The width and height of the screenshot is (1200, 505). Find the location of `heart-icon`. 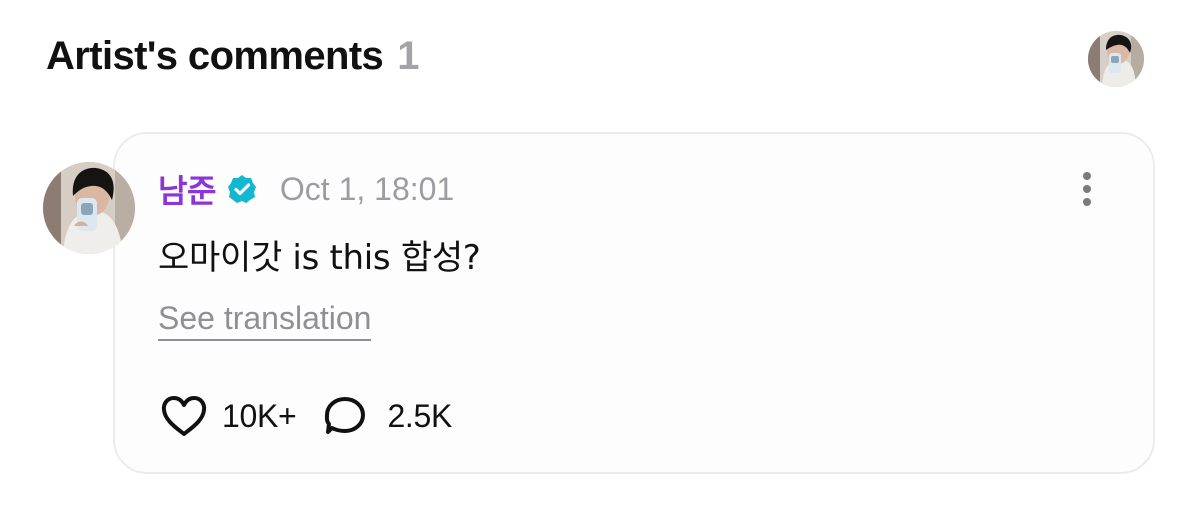

heart-icon is located at coordinates (184, 416).